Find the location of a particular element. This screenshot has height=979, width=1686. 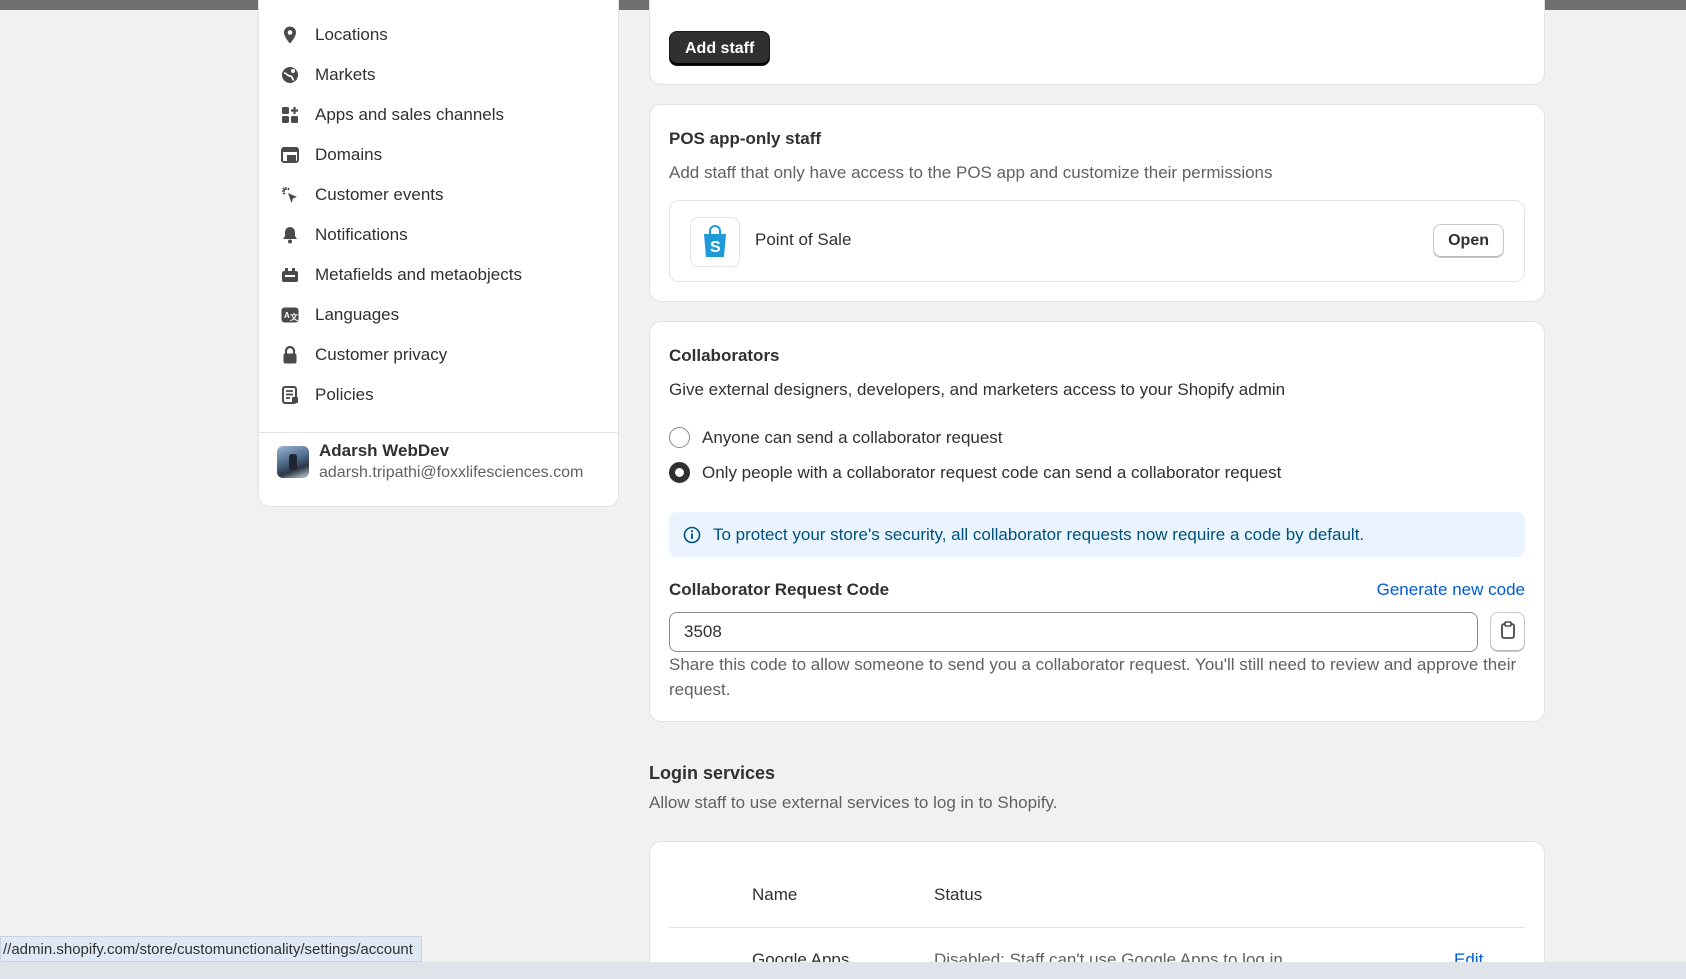

sidebar-item-locations: Locations is located at coordinates (333, 35).